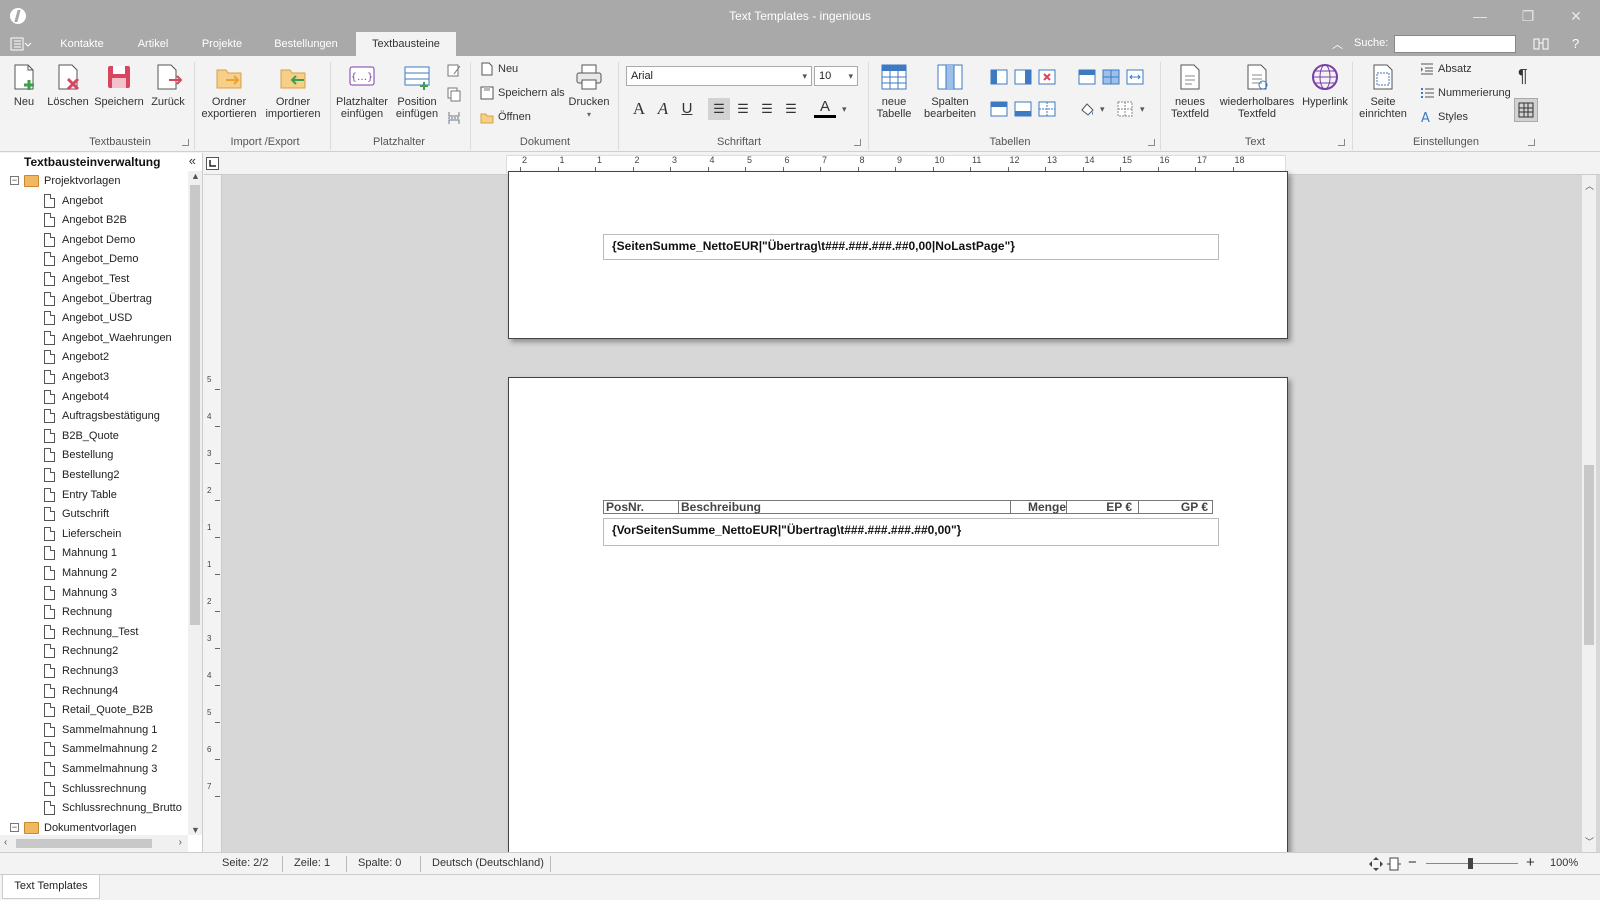 The height and width of the screenshot is (900, 1600). I want to click on wiederholbares-textfeld-button: wiederholbares Textfeld, so click(1257, 91).